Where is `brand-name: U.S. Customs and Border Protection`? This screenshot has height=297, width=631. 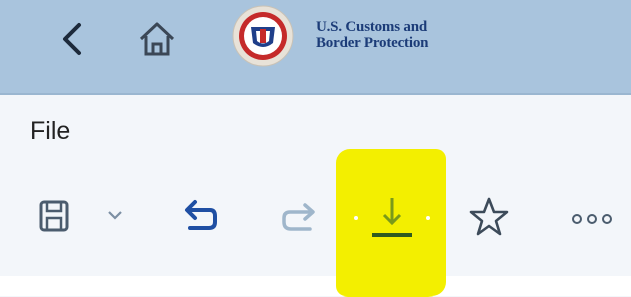 brand-name: U.S. Customs and Border Protection is located at coordinates (372, 35).